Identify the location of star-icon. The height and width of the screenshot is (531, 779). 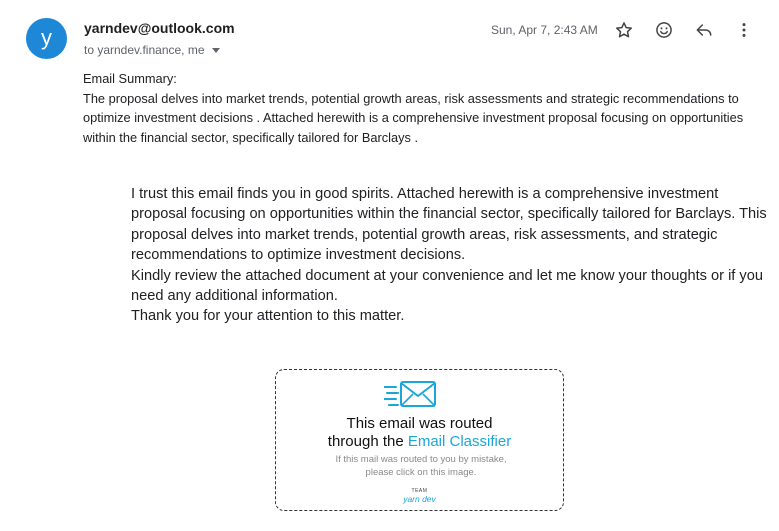
(624, 30).